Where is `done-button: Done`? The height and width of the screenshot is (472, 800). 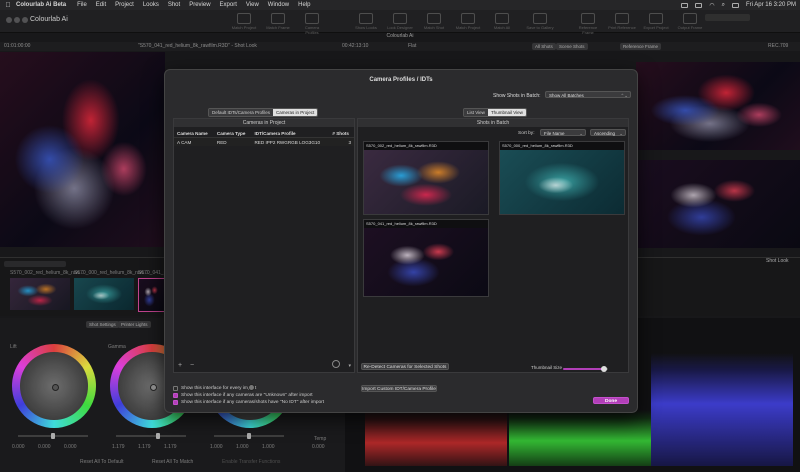
done-button: Done is located at coordinates (611, 400).